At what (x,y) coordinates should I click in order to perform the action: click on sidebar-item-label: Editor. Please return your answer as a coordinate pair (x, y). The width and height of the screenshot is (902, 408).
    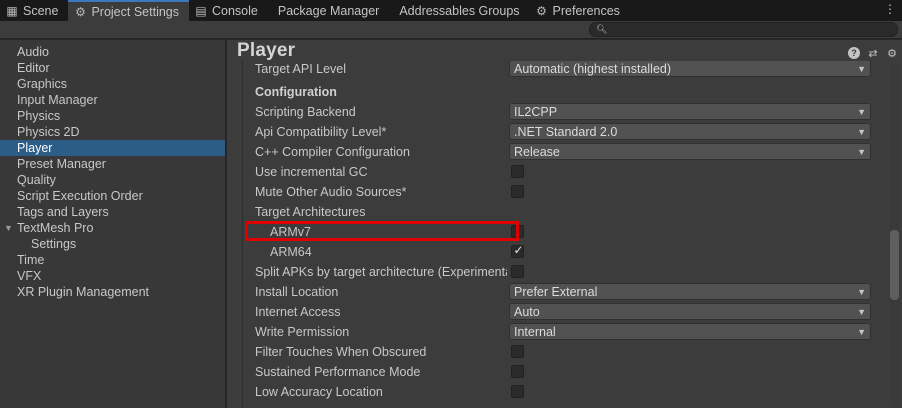
    Looking at the image, I should click on (33, 68).